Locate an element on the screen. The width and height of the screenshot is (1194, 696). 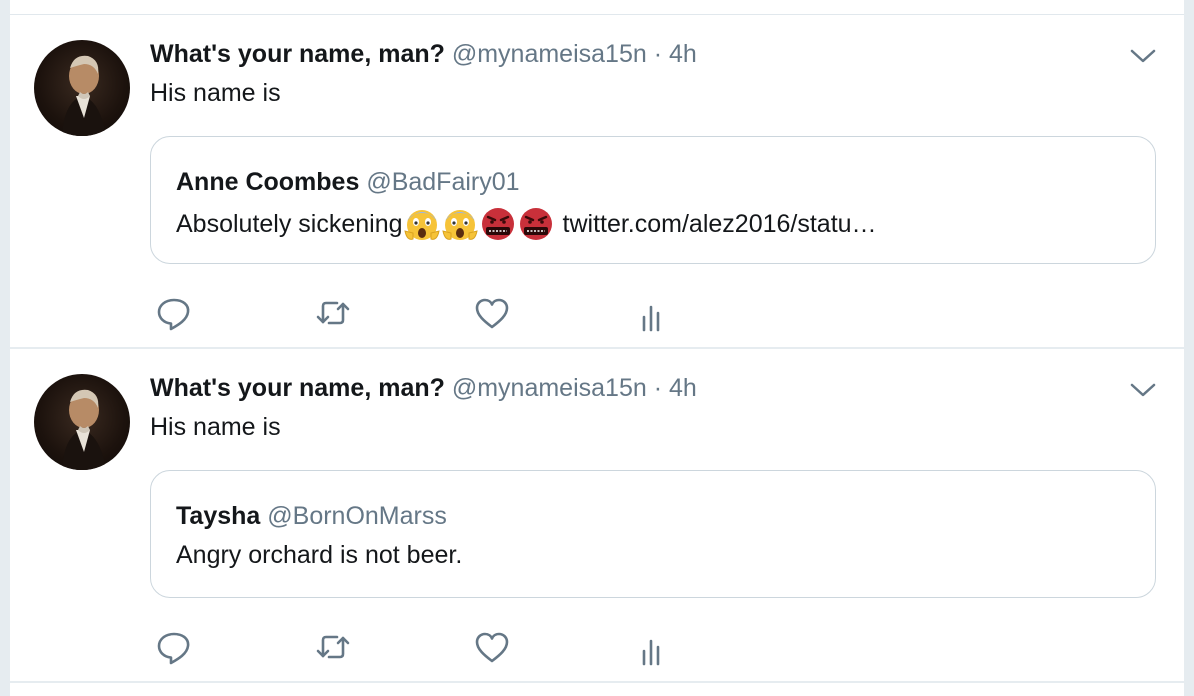
quoted-tweet-header: Anne Coombes @BadFairy01 is located at coordinates (348, 182).